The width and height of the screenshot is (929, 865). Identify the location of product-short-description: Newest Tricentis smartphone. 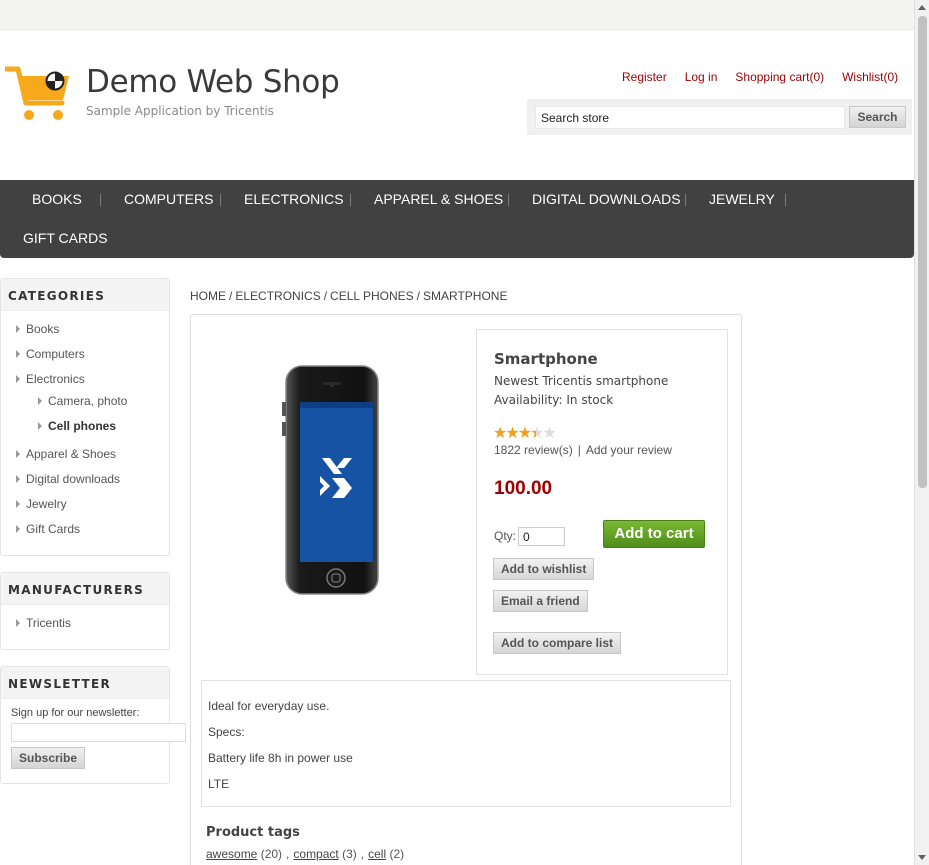
(581, 381).